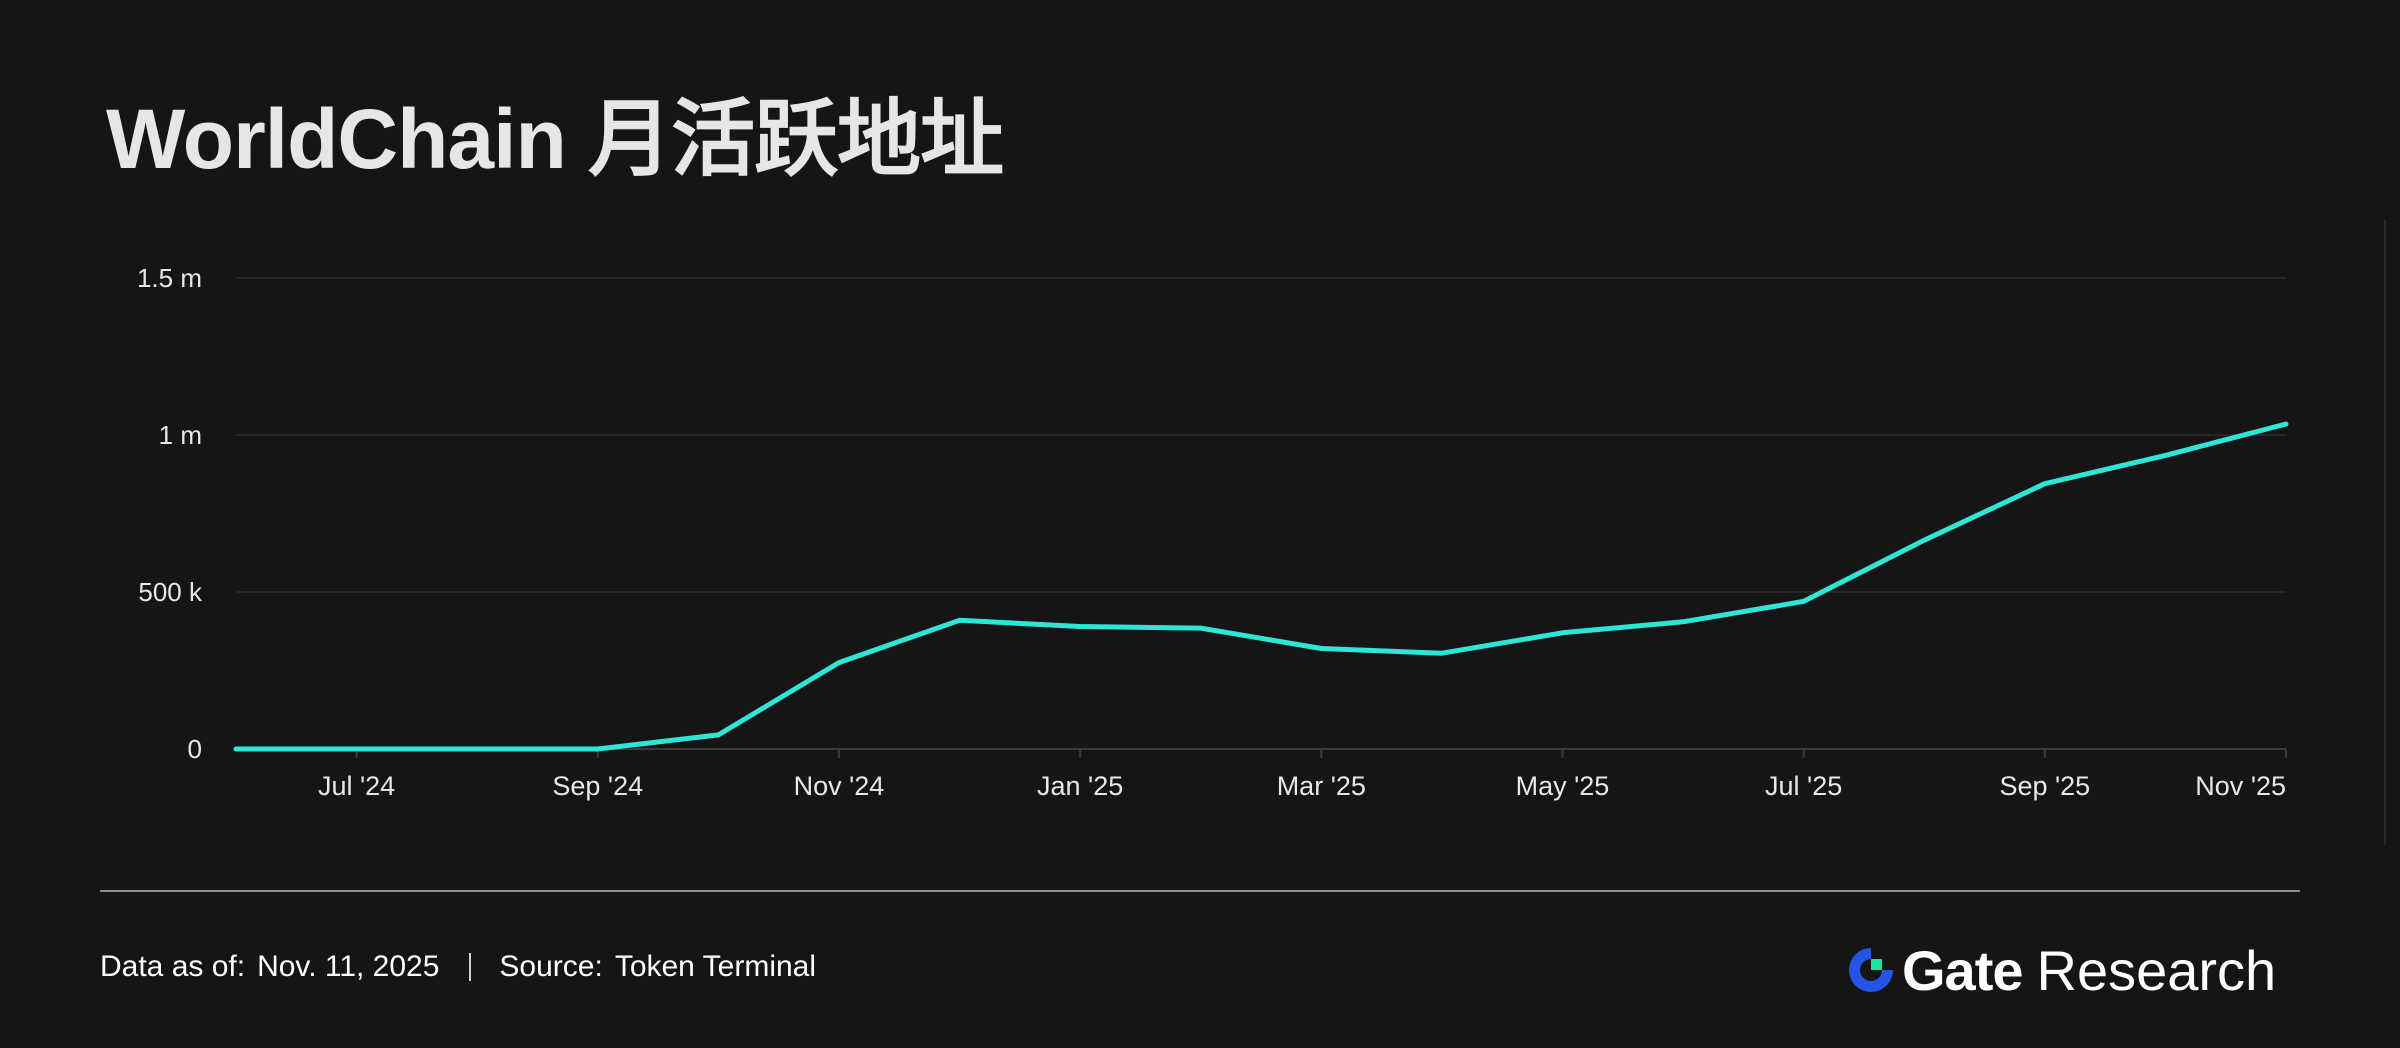 This screenshot has width=2400, height=1048. I want to click on footer-separator, so click(470, 967).